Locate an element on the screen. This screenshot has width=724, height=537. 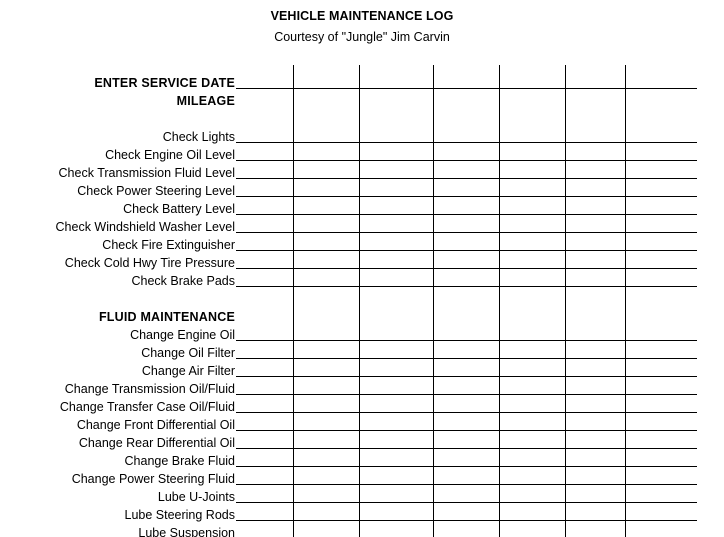
section-header-label: ENTER SERVICE DATE is located at coordinates (164, 83).